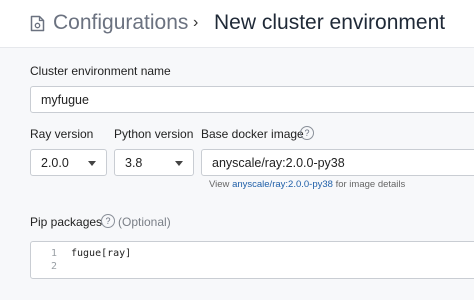  I want to click on docker-image-input: anyscale/ray:2.0.0-py38, so click(337, 162).